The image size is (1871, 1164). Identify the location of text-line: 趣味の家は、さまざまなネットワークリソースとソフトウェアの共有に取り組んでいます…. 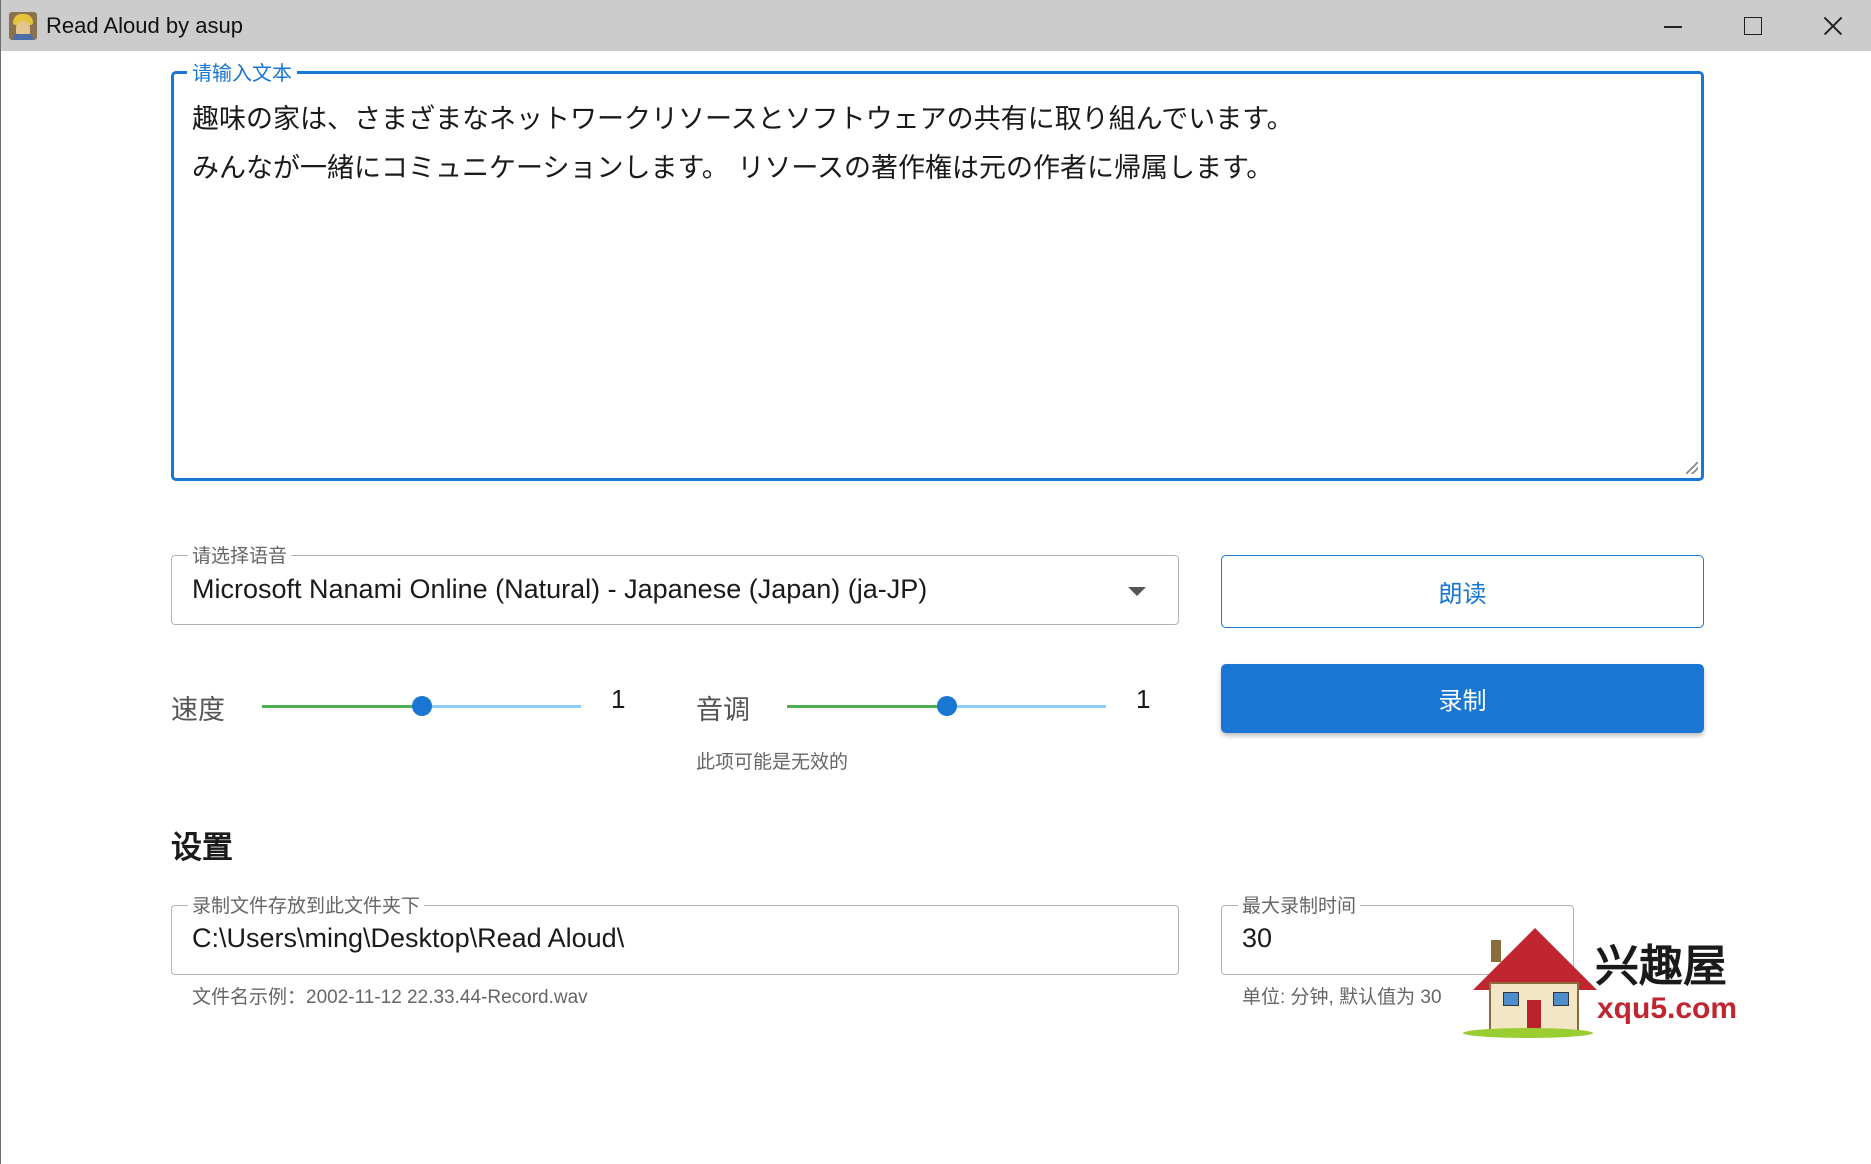
(743, 119).